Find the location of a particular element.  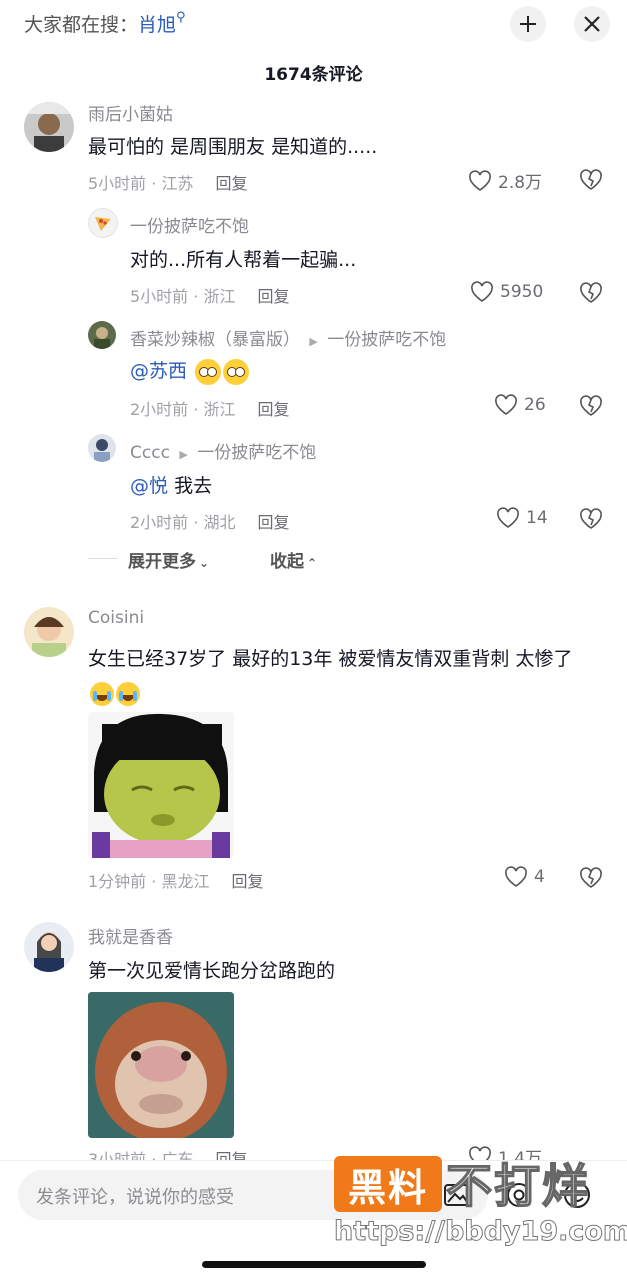

like-button: 14 is located at coordinates (522, 518).